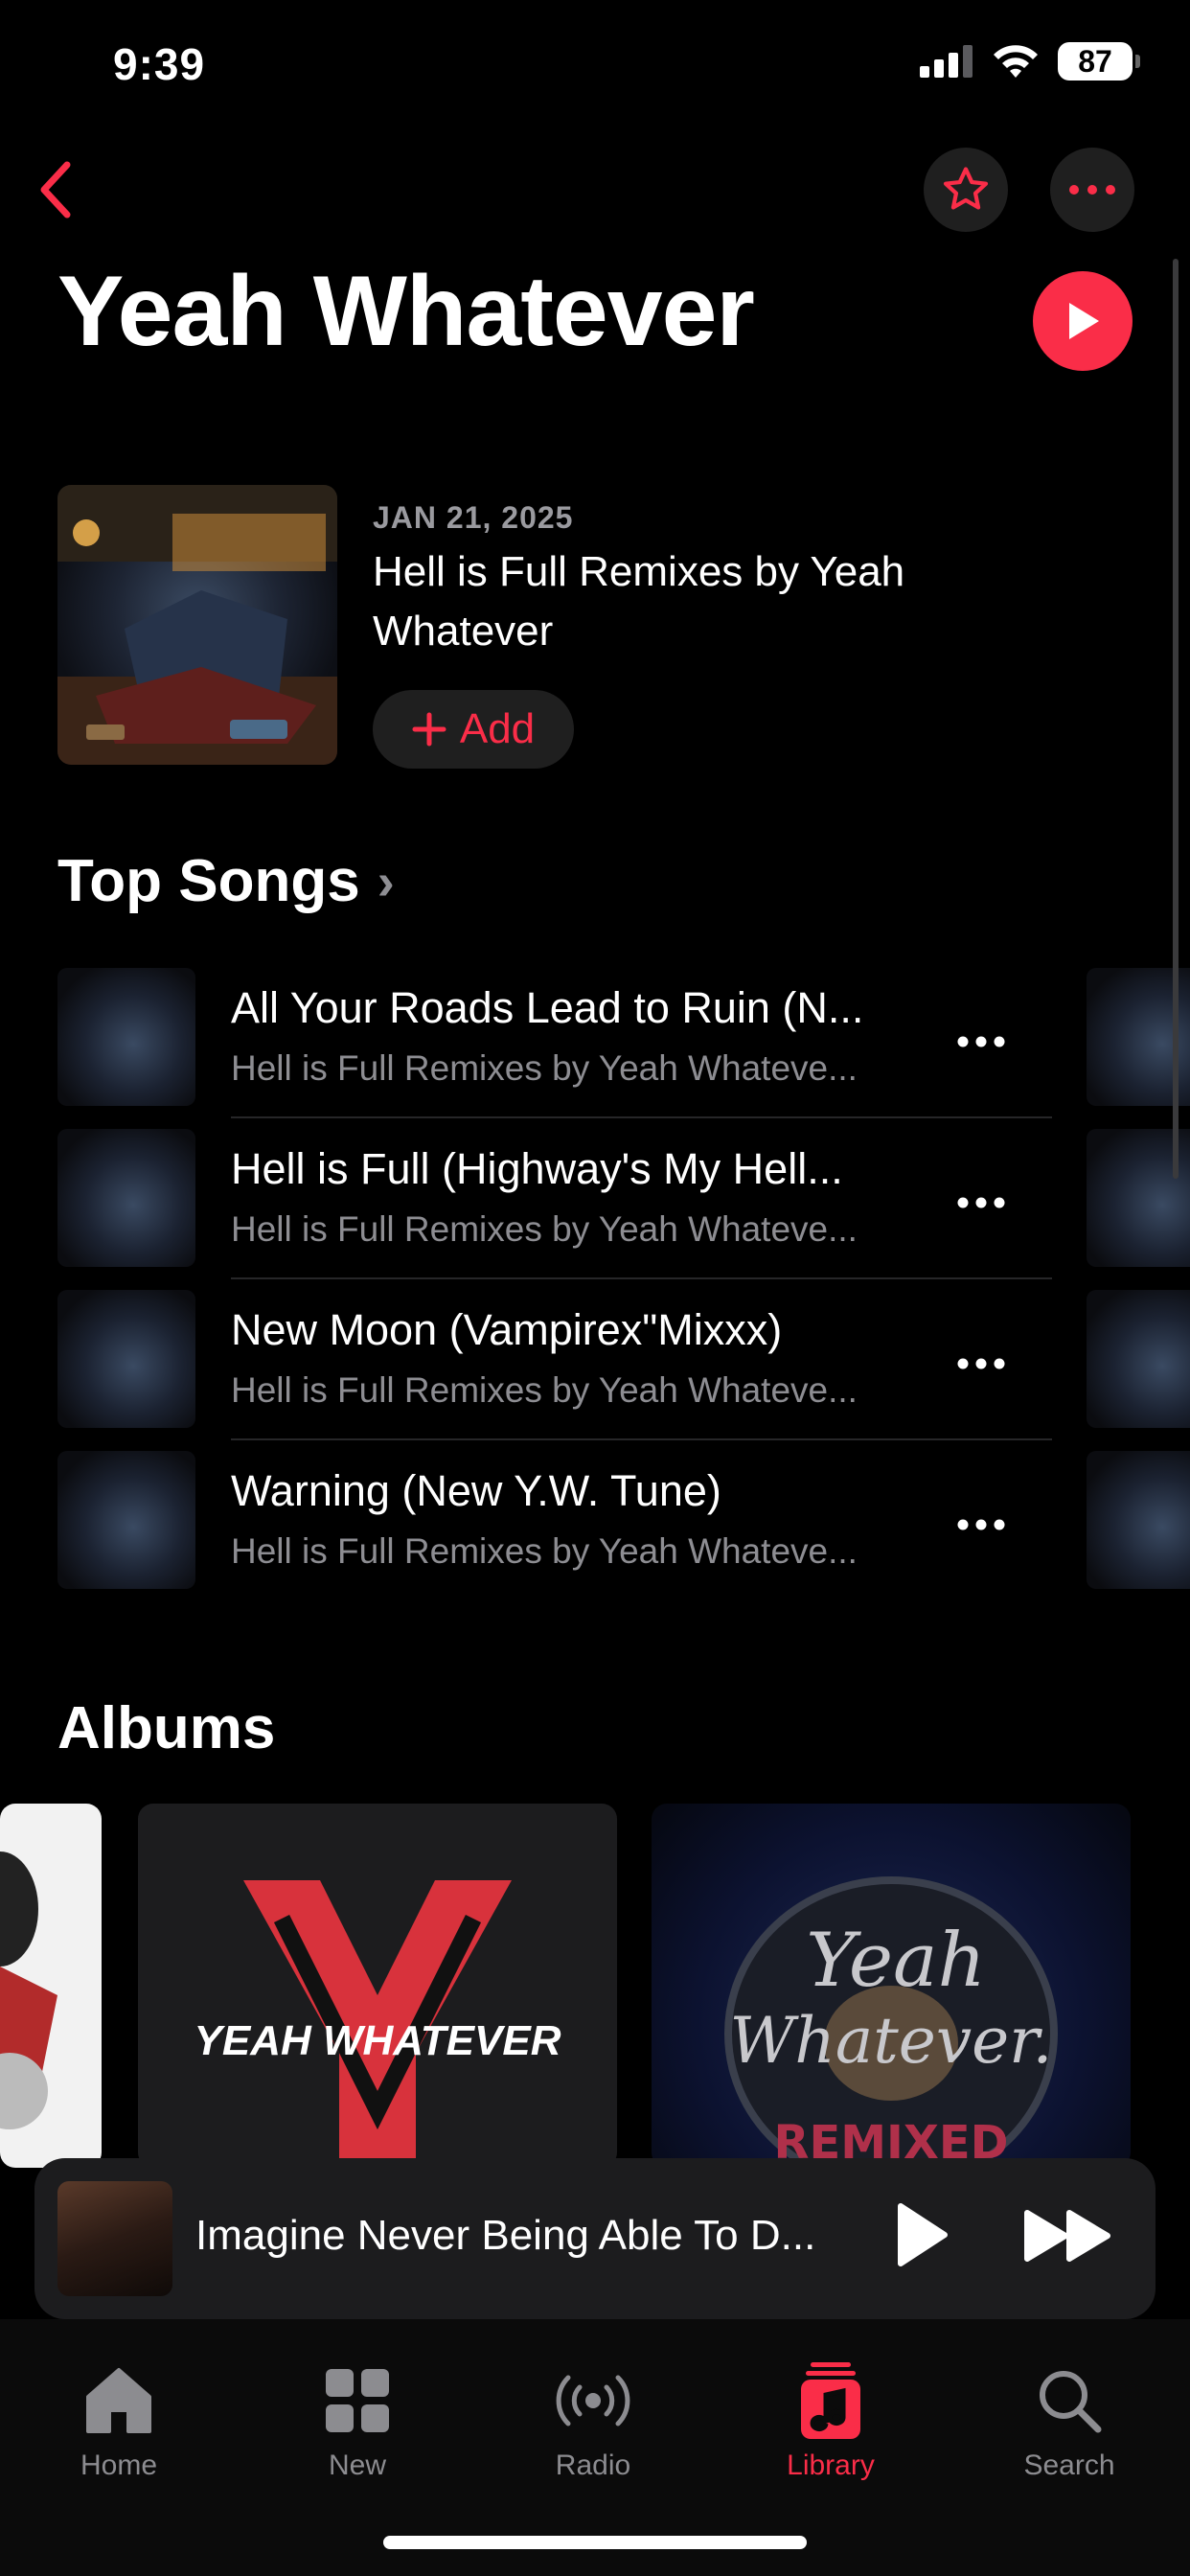 The width and height of the screenshot is (1190, 2576). I want to click on add-button-label: Add, so click(498, 728).